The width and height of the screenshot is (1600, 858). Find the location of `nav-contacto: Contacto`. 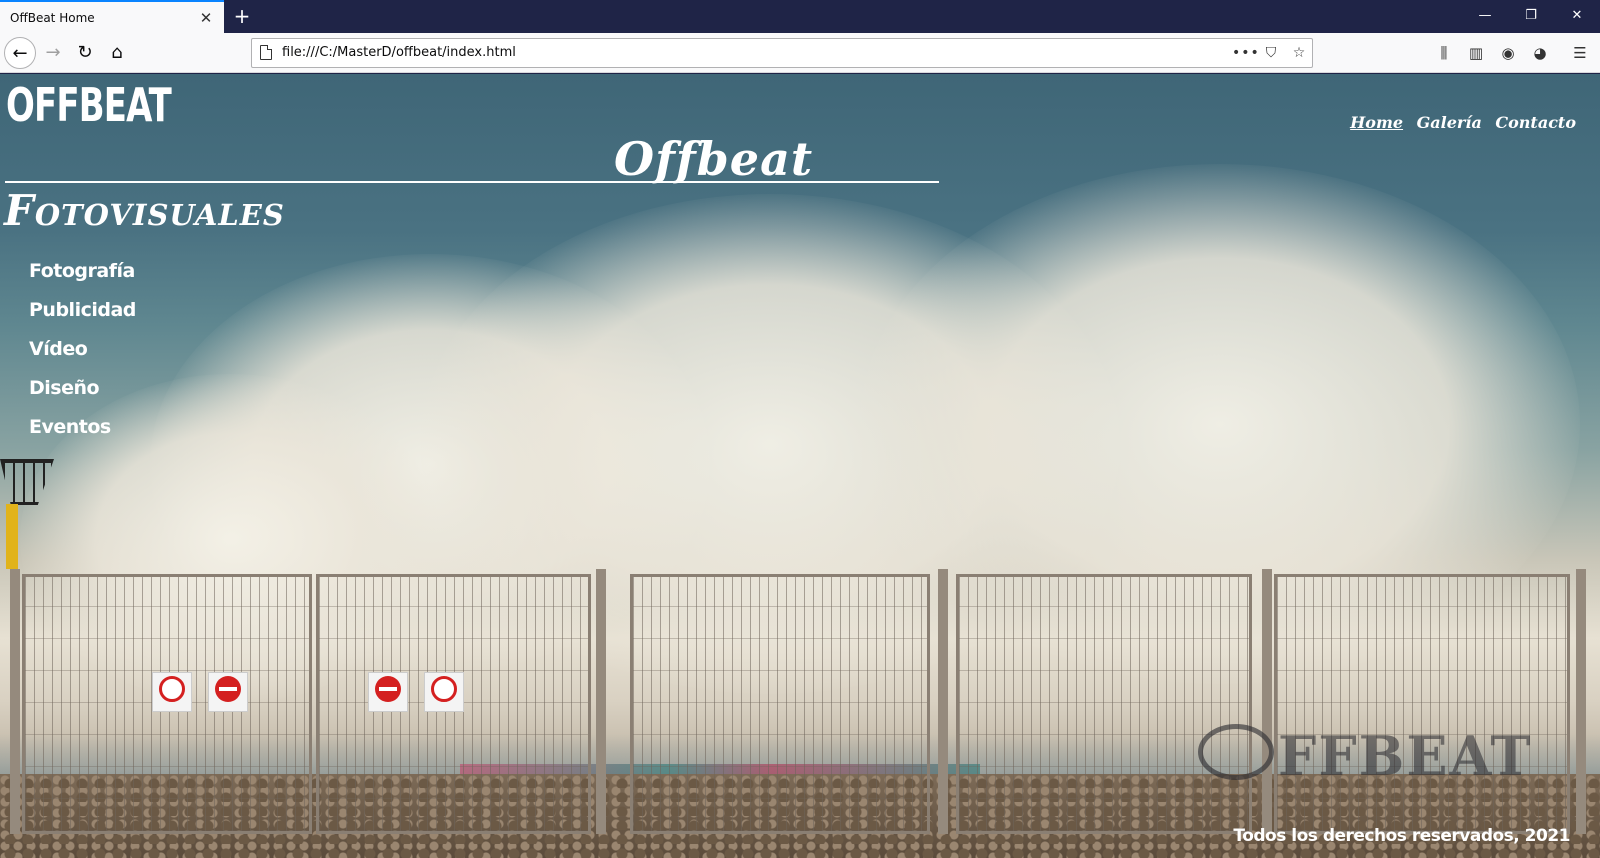

nav-contacto: Contacto is located at coordinates (1535, 122).